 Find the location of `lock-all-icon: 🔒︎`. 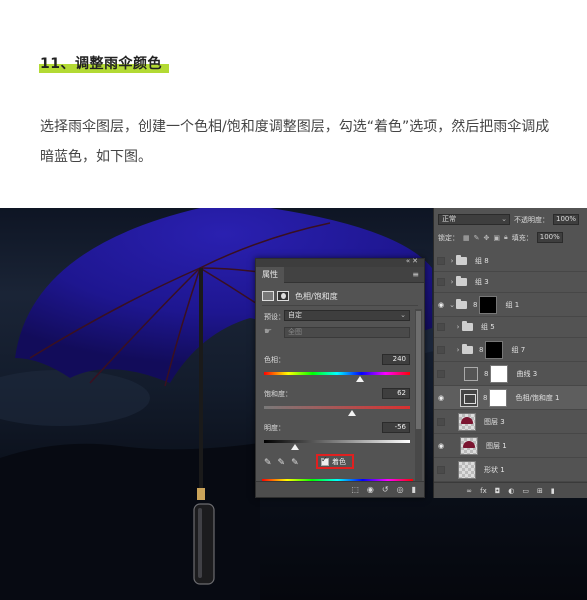

lock-all-icon: 🔒︎ is located at coordinates (506, 237).